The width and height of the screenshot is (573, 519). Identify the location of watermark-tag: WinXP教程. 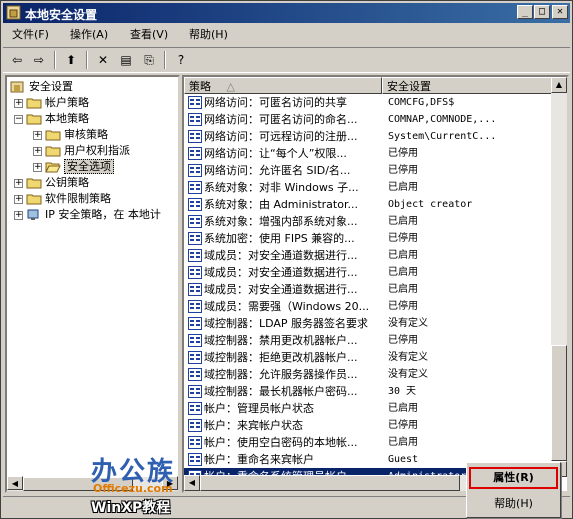
(131, 508).